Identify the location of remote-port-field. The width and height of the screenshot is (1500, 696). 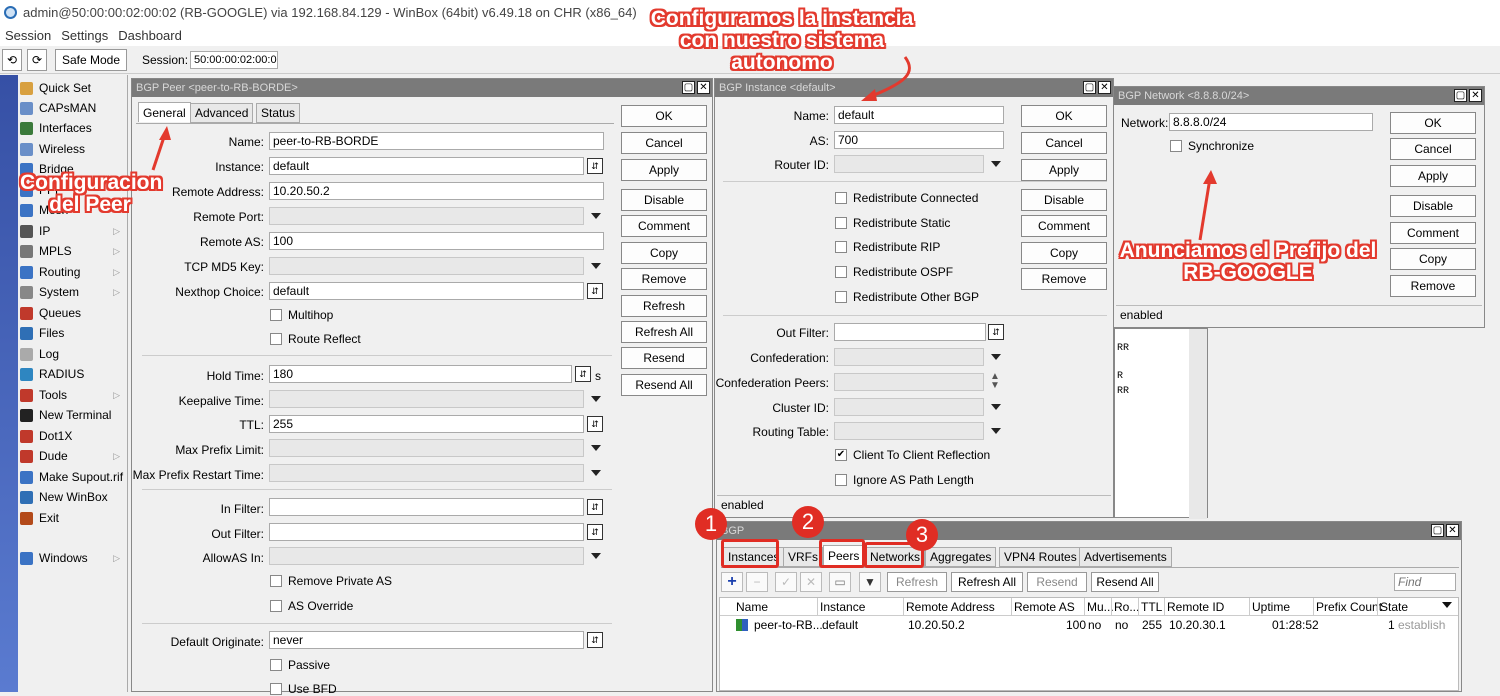
(426, 216).